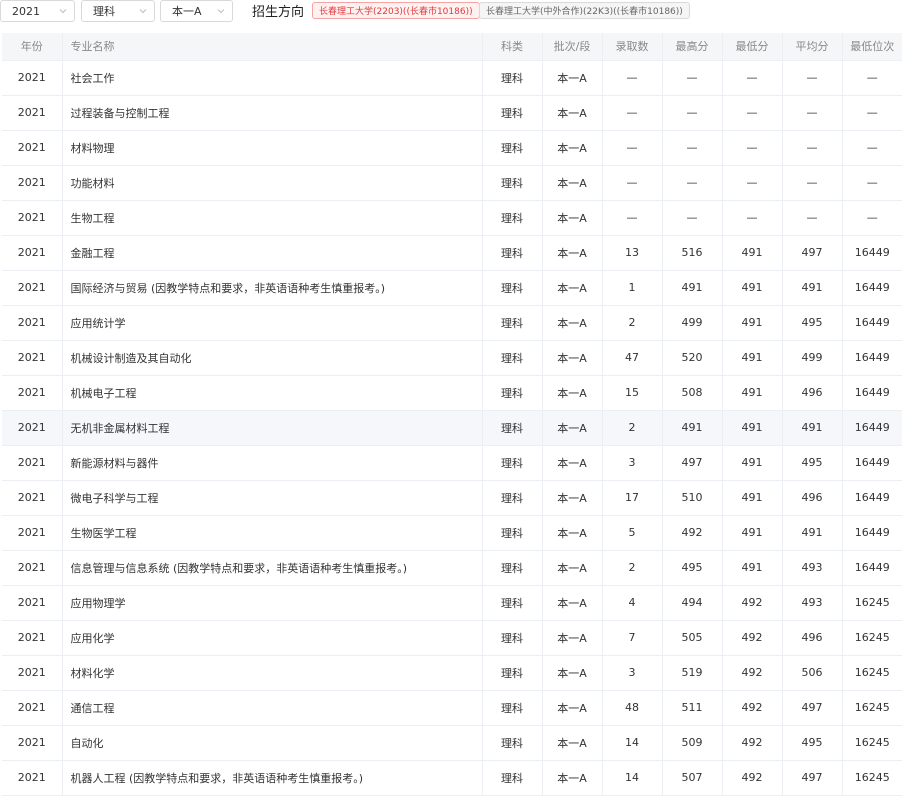  What do you see at coordinates (452, 428) in the screenshot?
I see `table-row: 2021 无机非金属材料工程 理科 本一A 2 491 491 491 16449` at bounding box center [452, 428].